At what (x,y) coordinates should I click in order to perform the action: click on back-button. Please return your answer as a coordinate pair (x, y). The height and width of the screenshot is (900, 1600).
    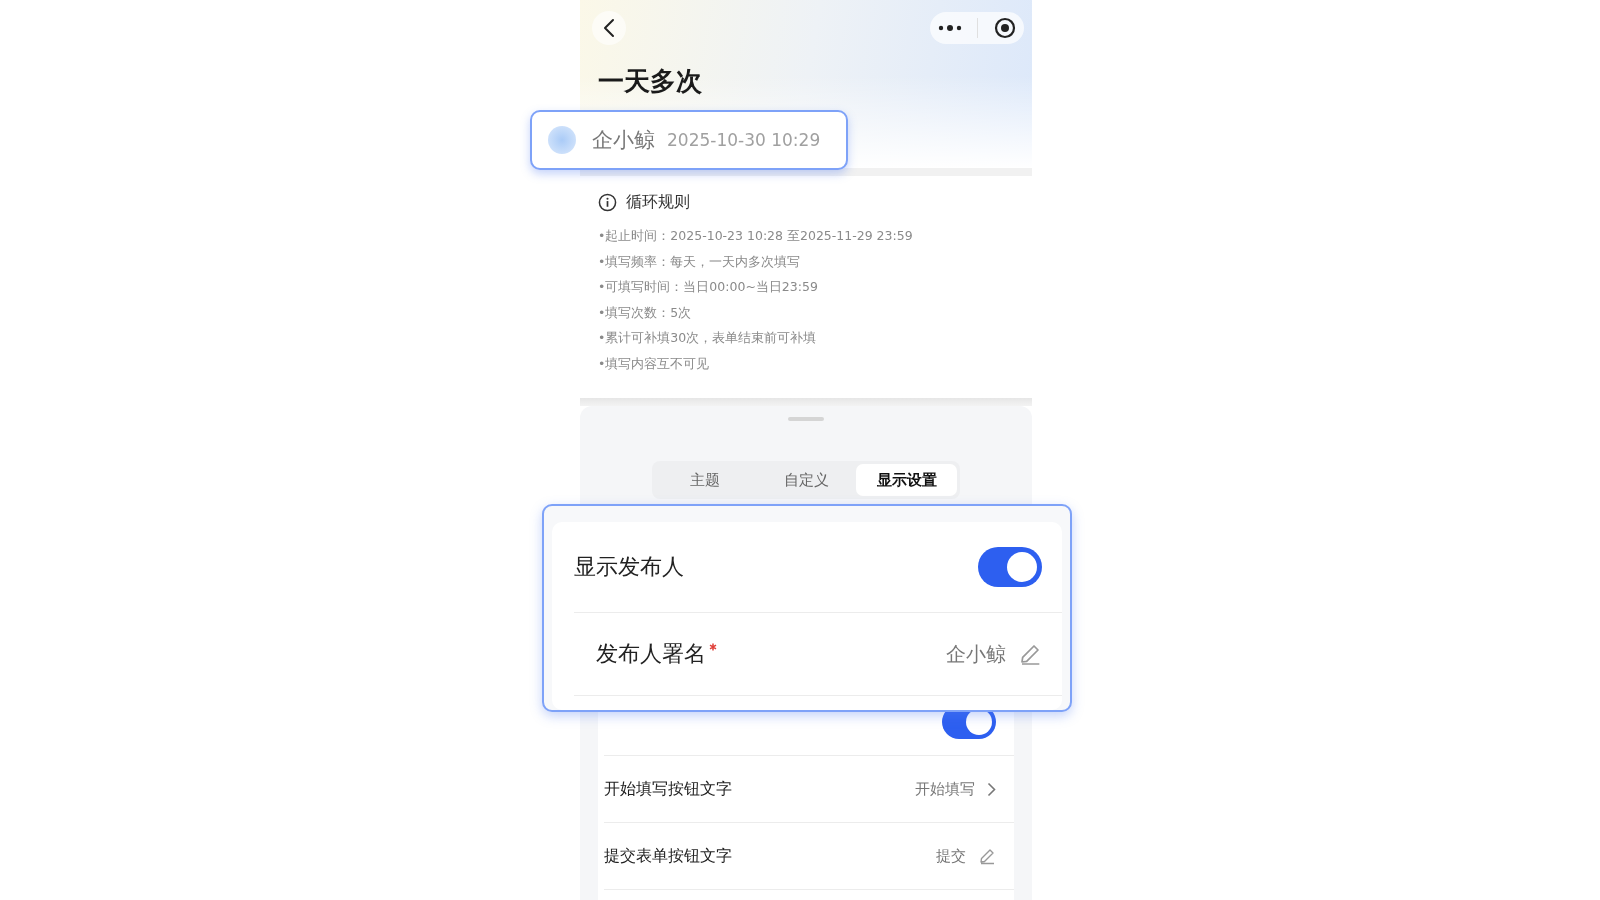
    Looking at the image, I should click on (609, 28).